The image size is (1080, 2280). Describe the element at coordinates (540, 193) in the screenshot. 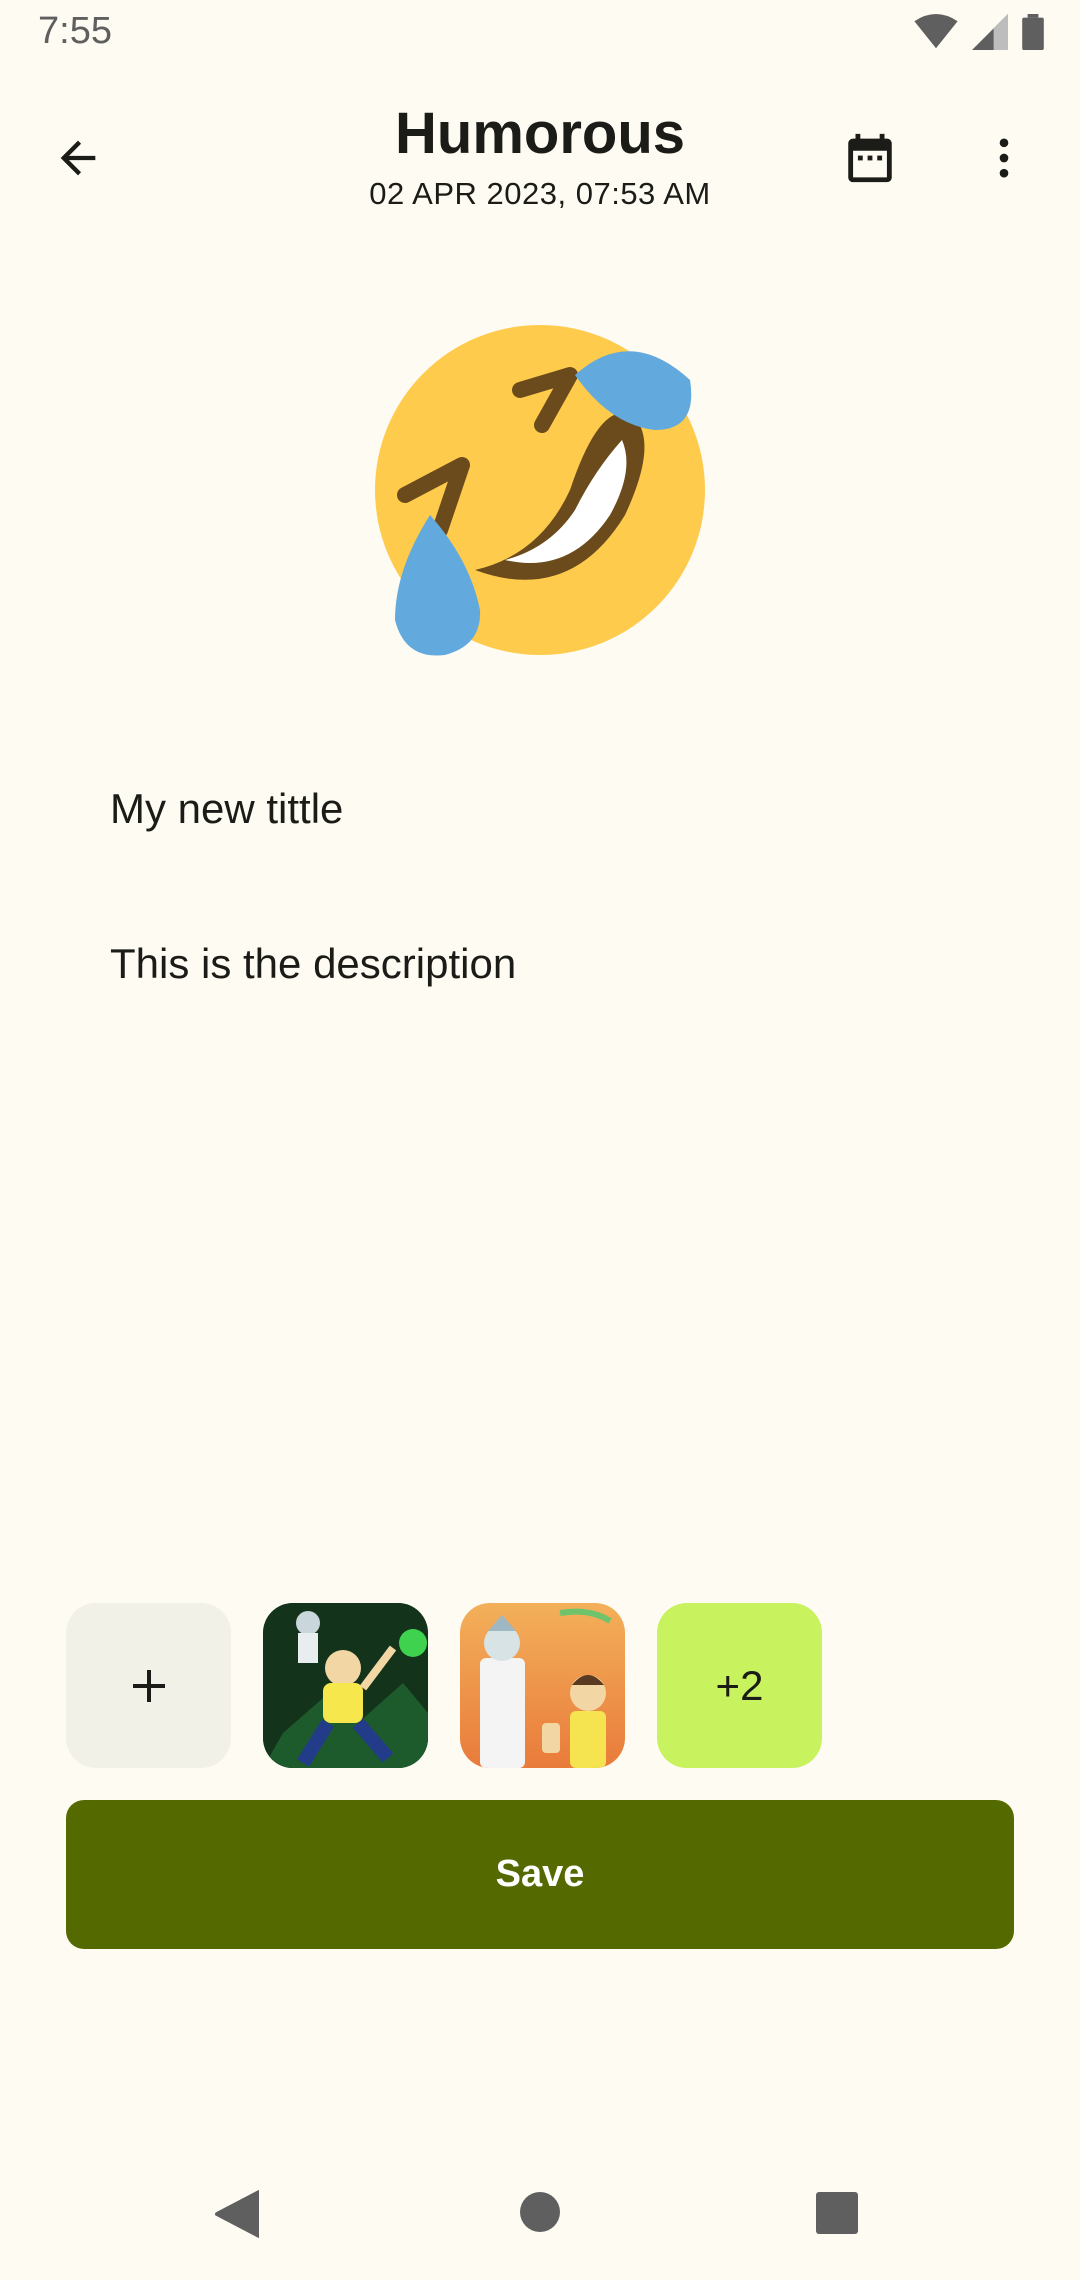

I see `page-date-subtitle: 02 APR 2023, 07:53 AM` at that location.